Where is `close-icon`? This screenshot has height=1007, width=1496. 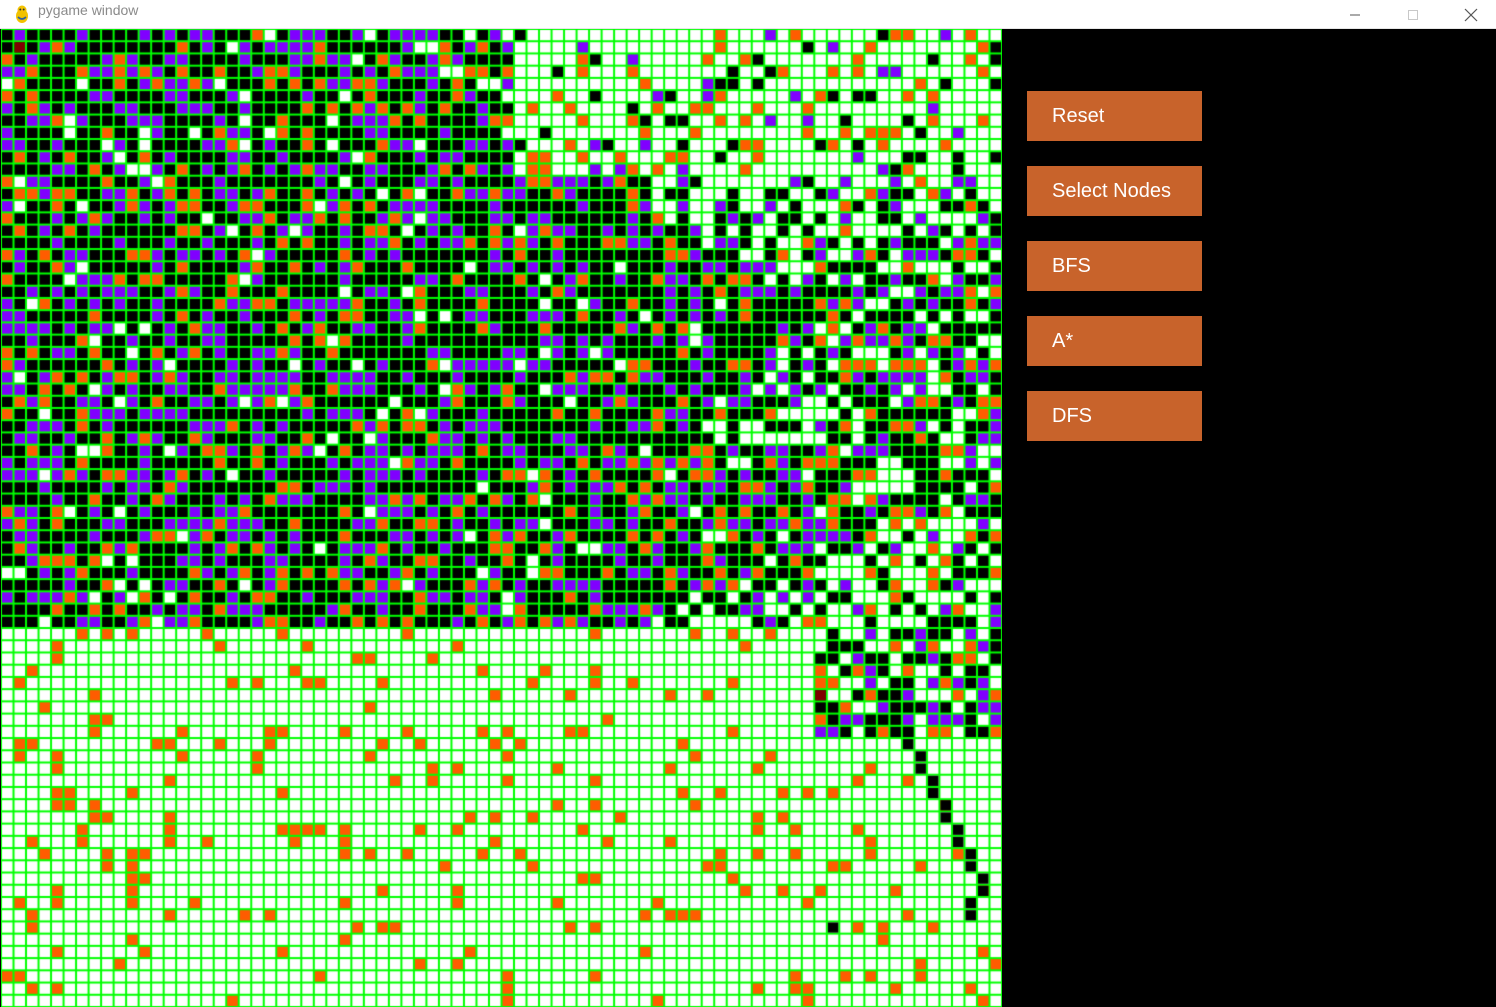 close-icon is located at coordinates (1471, 14).